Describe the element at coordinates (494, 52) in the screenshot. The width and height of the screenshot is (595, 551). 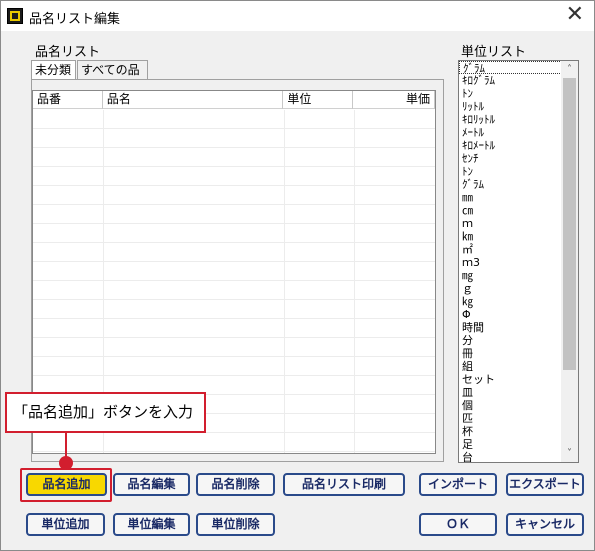
I see `unit-list-label: 単位リスト` at that location.